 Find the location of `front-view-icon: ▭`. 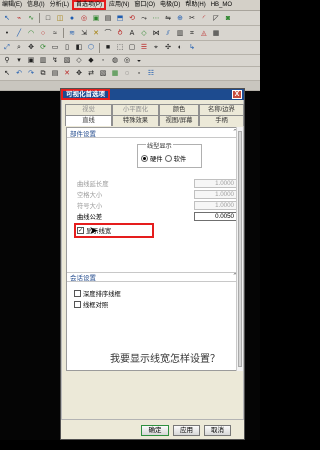

front-view-icon: ▭ is located at coordinates (55, 48).